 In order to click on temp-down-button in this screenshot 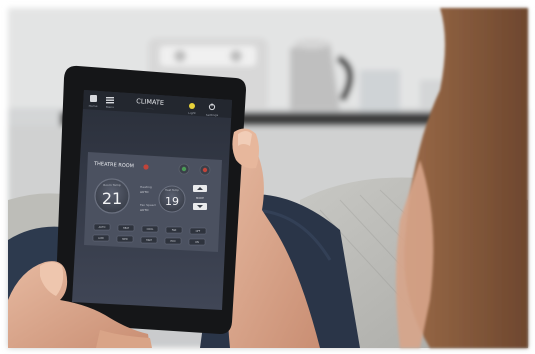, I will do `click(200, 206)`.